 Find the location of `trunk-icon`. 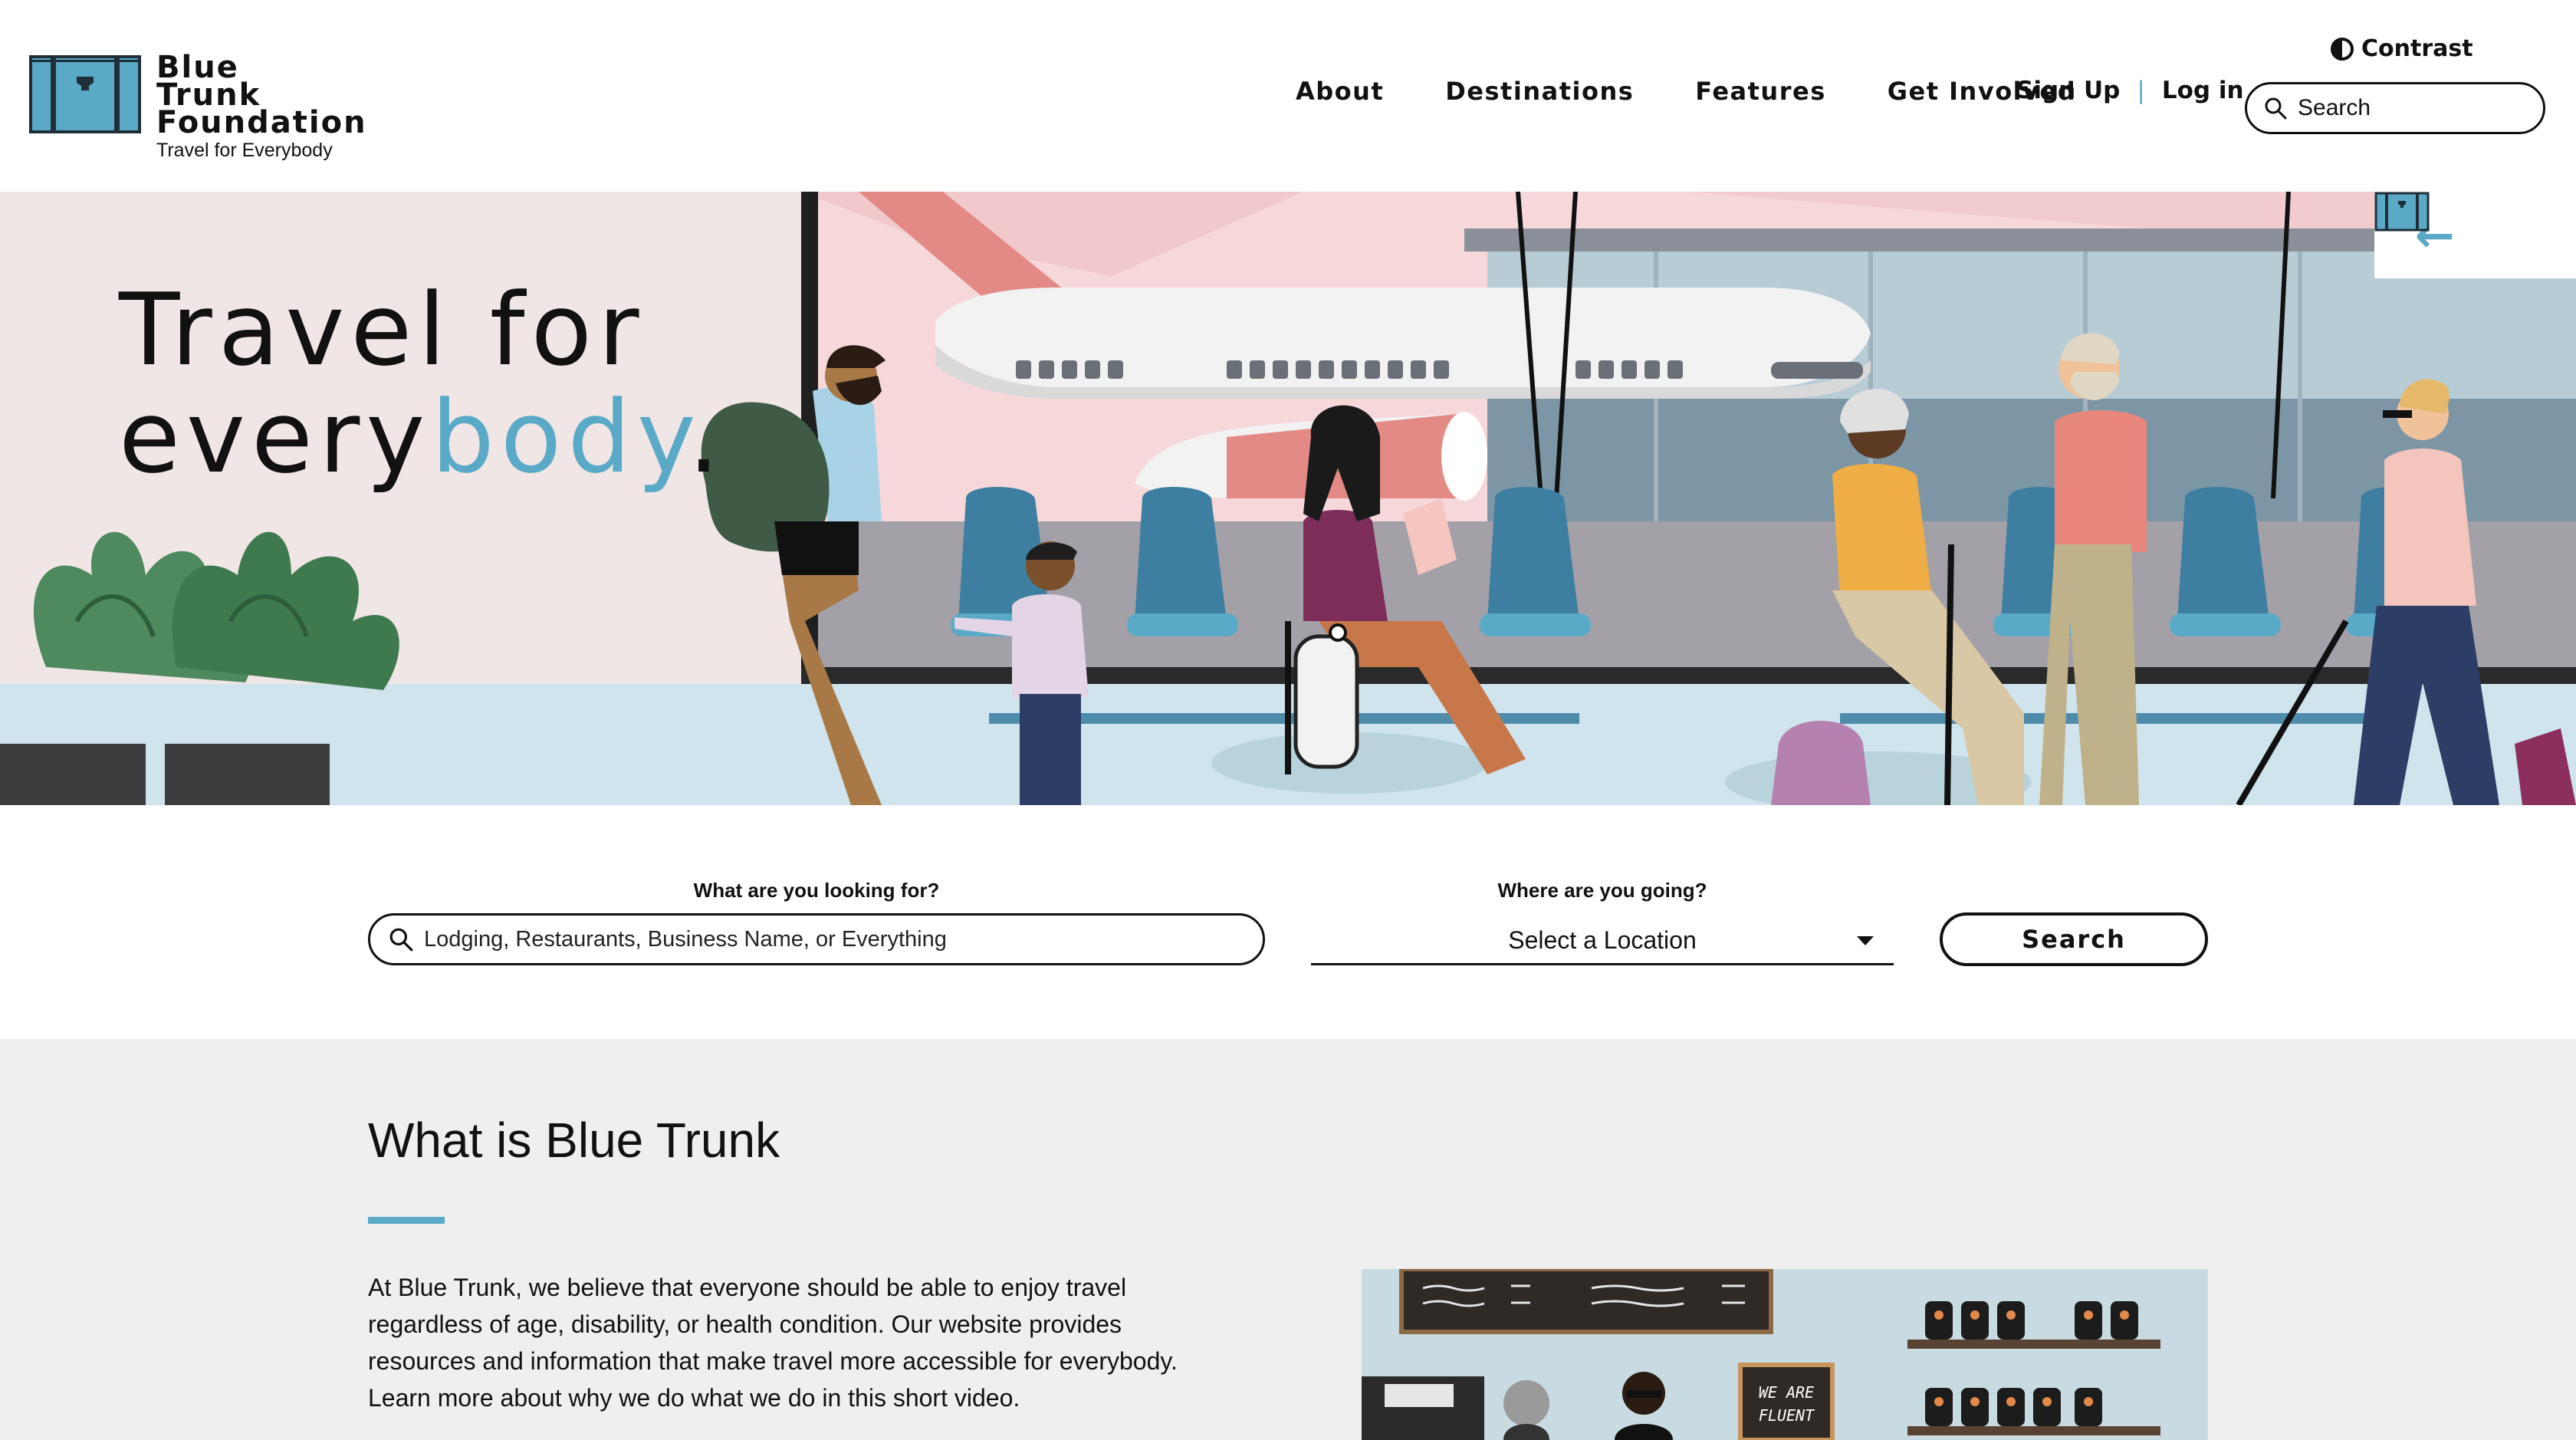

trunk-icon is located at coordinates (85, 94).